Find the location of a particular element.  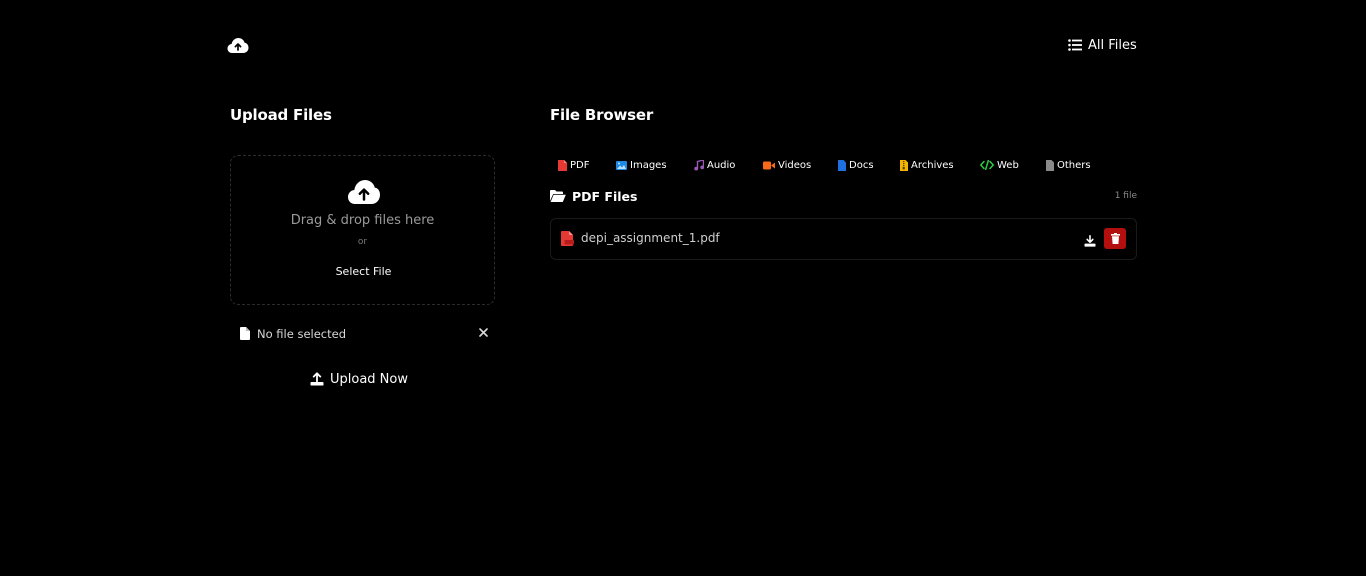

upload-icon is located at coordinates (317, 379).